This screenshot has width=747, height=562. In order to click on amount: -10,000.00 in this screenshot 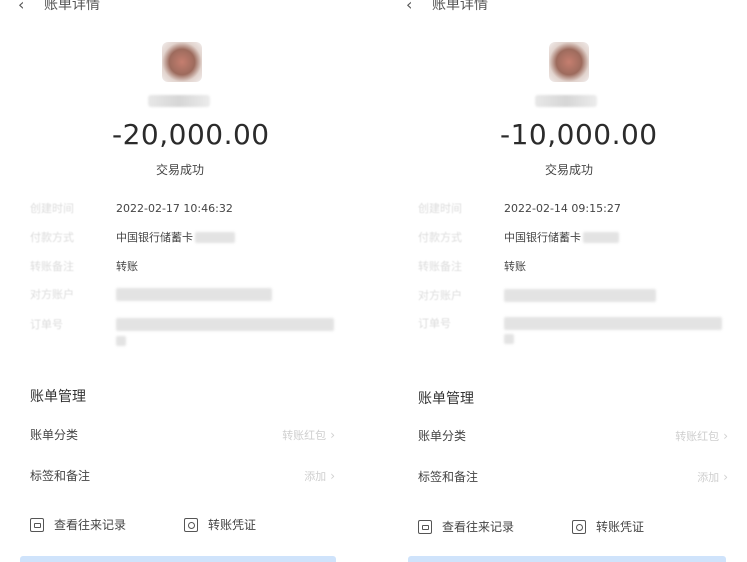, I will do `click(579, 134)`.